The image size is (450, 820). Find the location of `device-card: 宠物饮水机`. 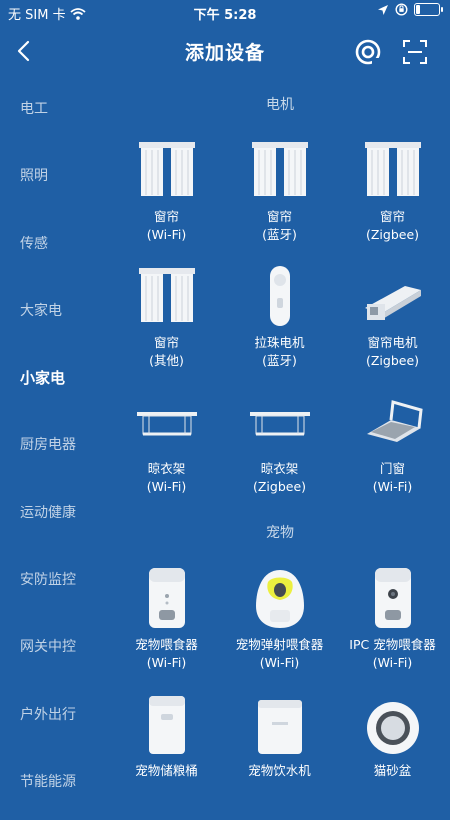

device-card: 宠物饮水机 is located at coordinates (279, 742).